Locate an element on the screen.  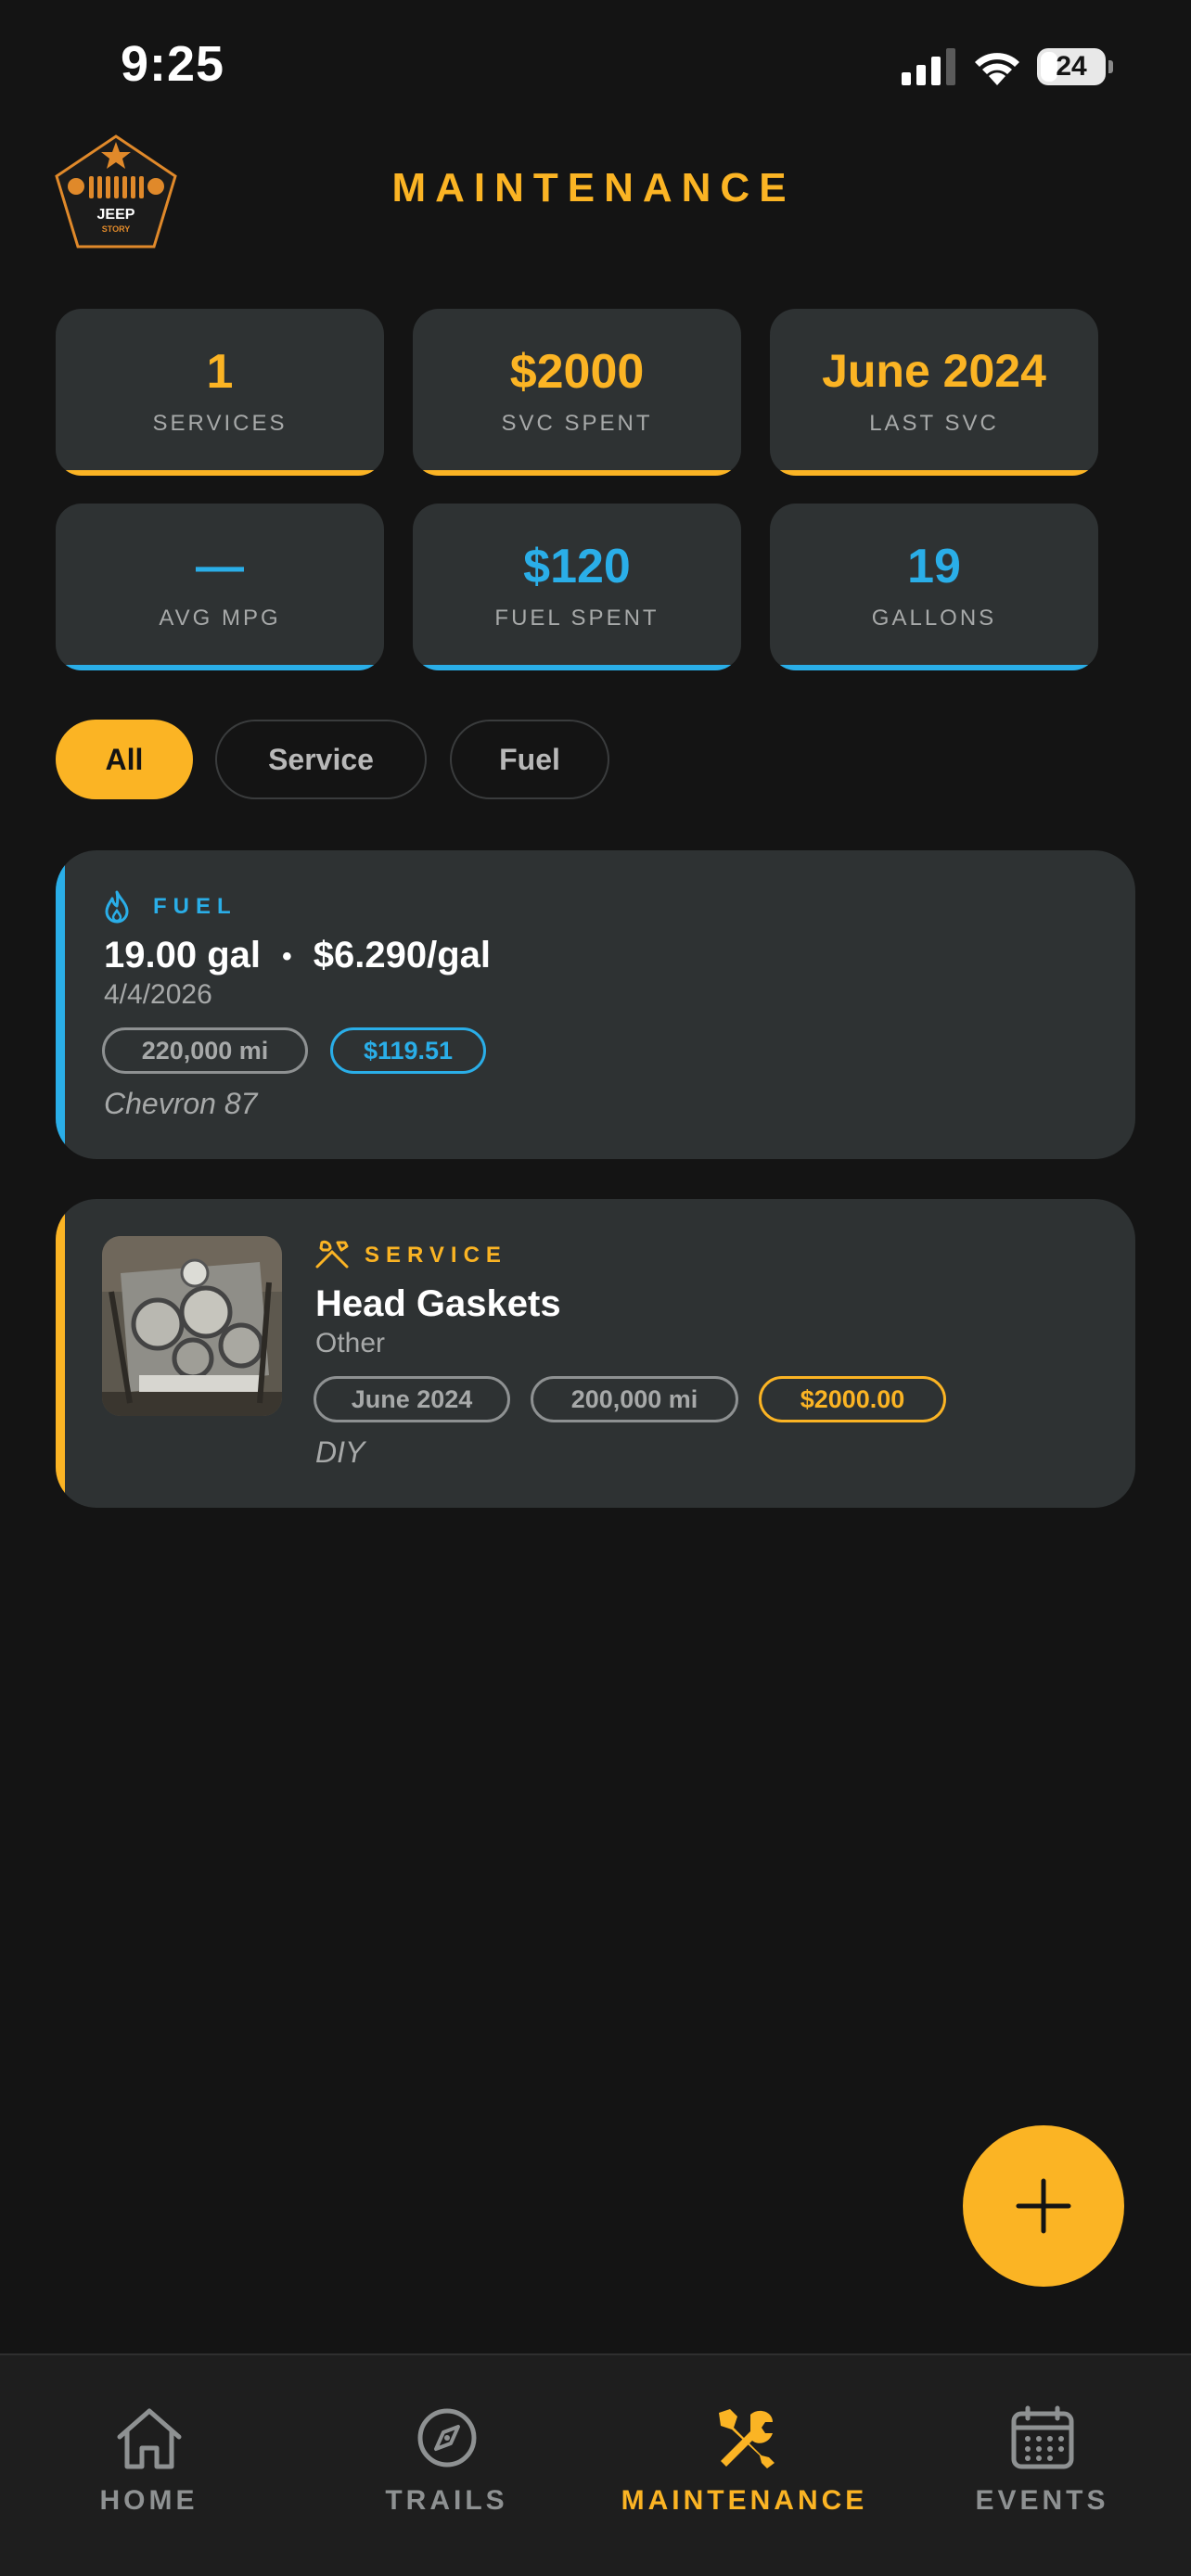
stat-label: SERVICES is located at coordinates (220, 423).